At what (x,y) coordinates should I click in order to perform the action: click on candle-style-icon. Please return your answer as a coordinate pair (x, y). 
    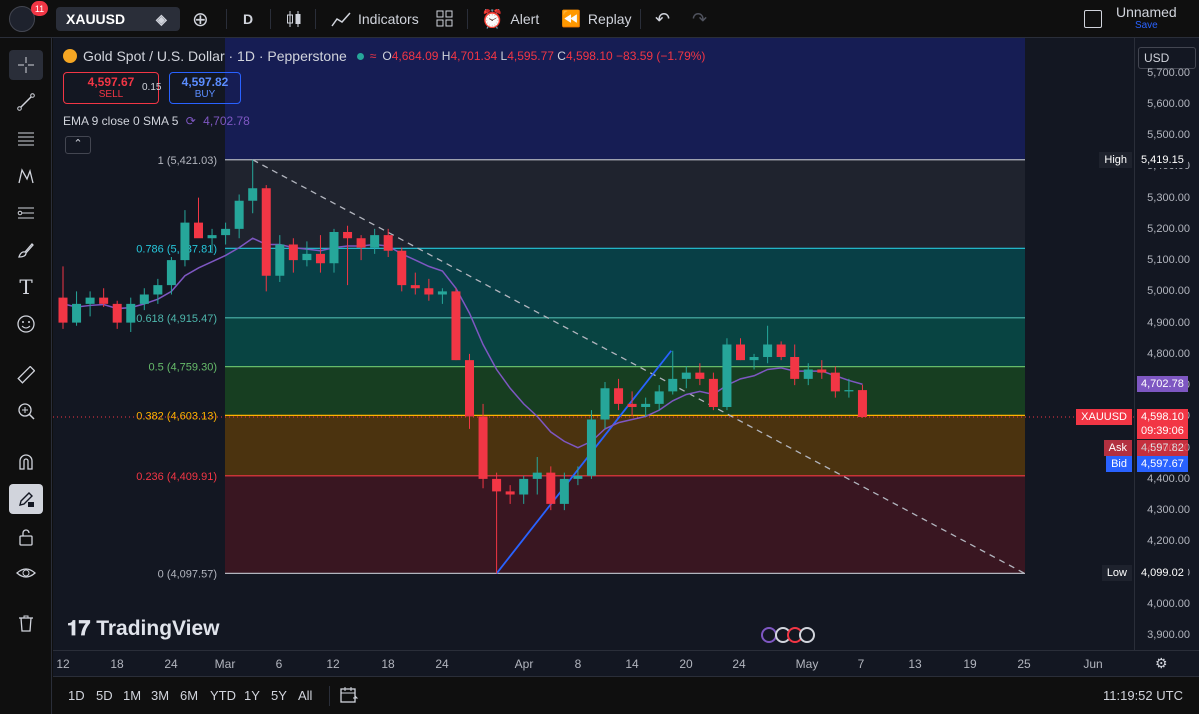
    Looking at the image, I should click on (294, 19).